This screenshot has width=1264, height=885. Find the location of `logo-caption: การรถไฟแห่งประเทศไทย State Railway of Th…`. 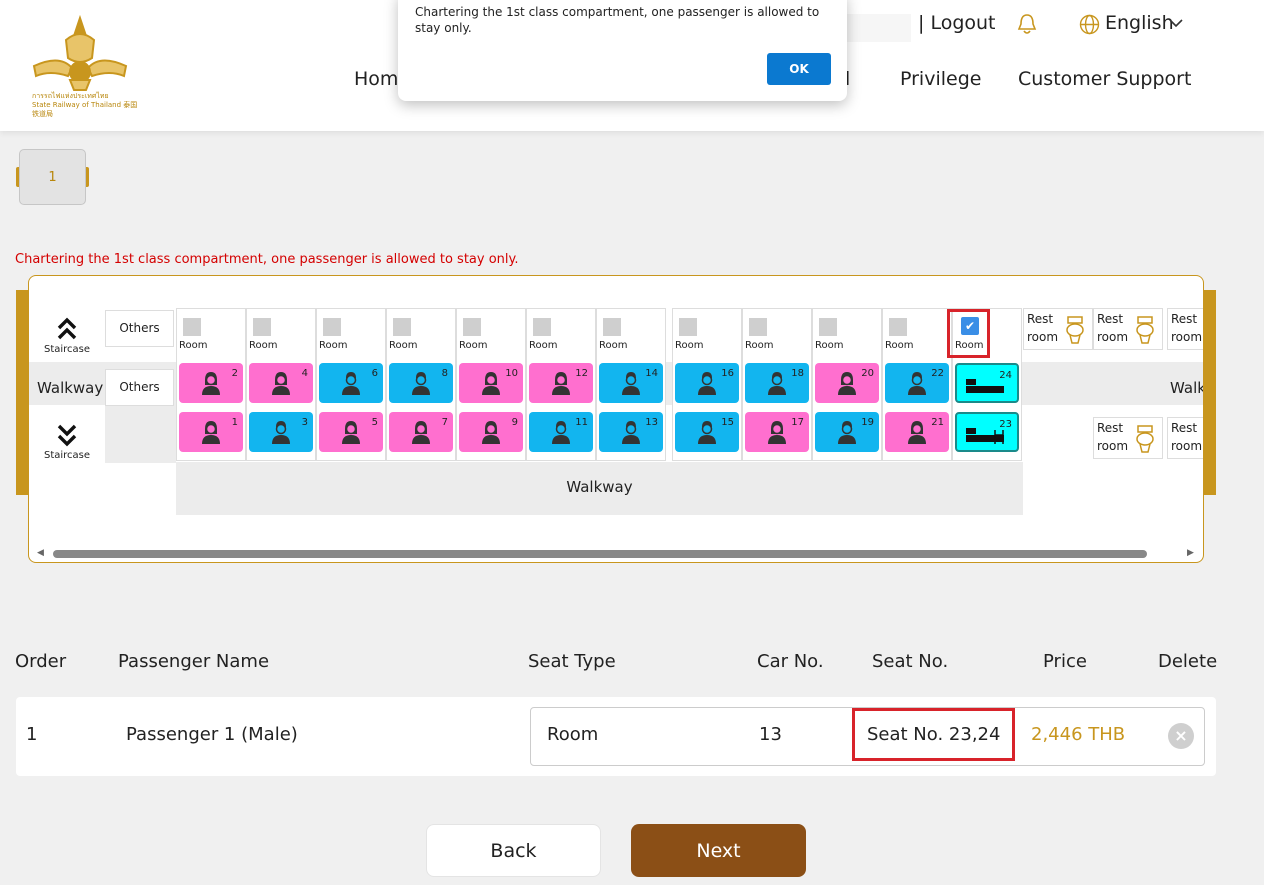

logo-caption: การรถไฟแห่งประเทศไทย State Railway of Th… is located at coordinates (85, 105).